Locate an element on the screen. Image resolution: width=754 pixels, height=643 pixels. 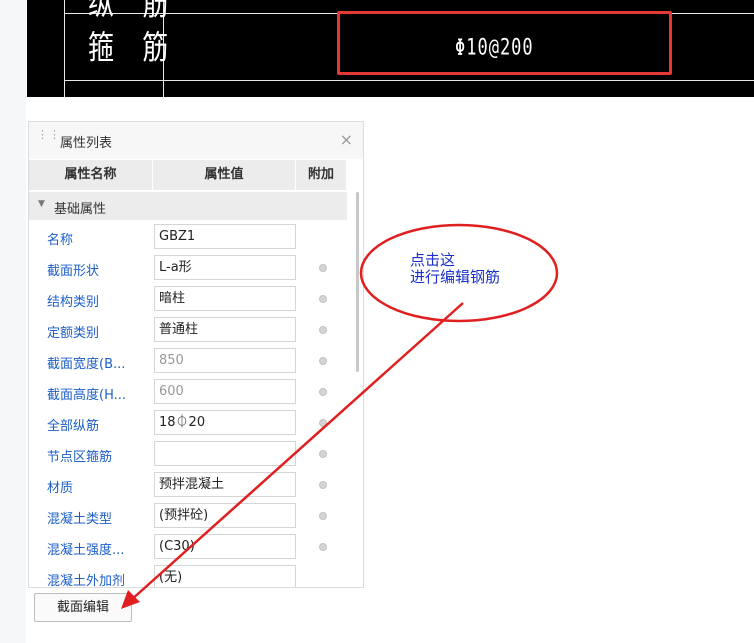
property-row: 材质 预拌混凝土 is located at coordinates (188, 485).